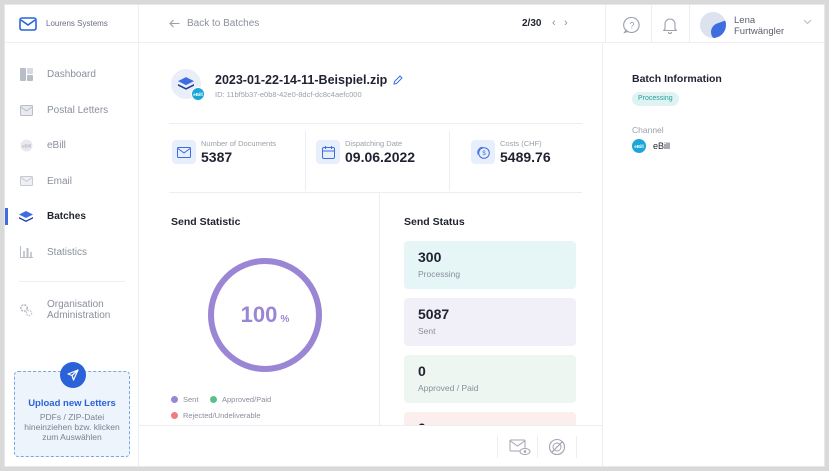  I want to click on send-plane-icon, so click(73, 375).